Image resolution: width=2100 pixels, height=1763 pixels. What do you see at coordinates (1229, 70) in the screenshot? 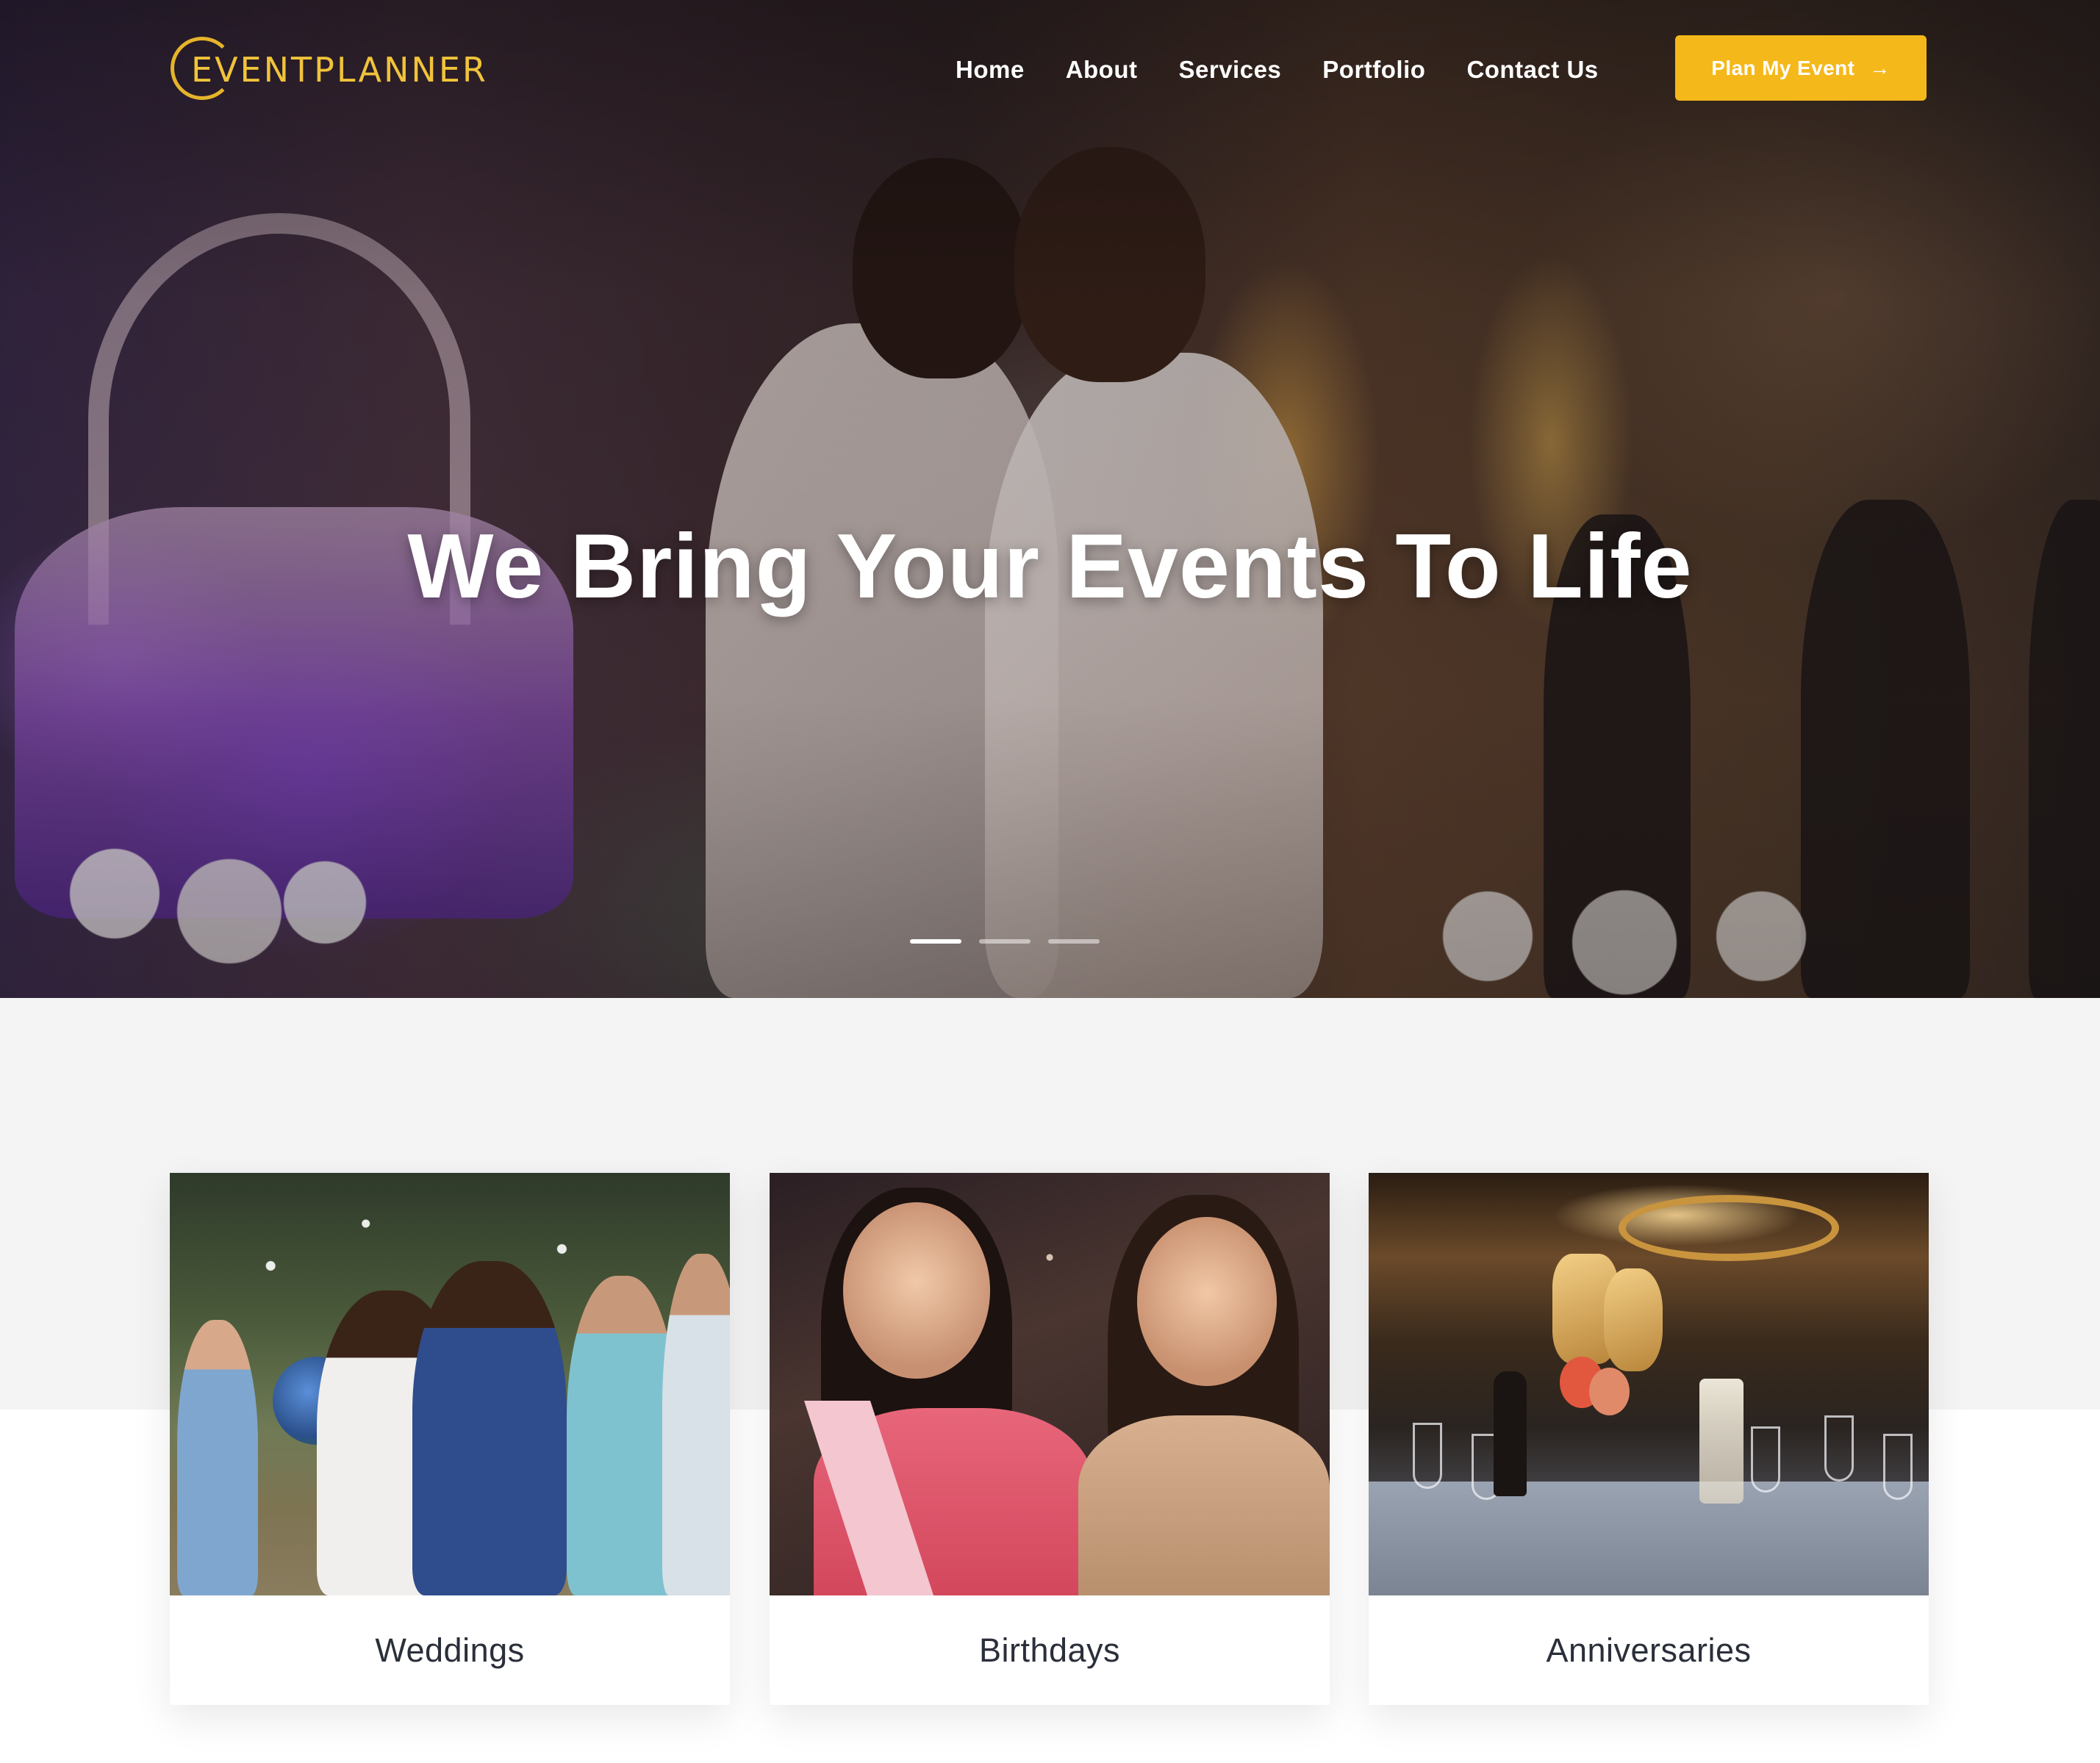
I see `nav-link-services: Services` at bounding box center [1229, 70].